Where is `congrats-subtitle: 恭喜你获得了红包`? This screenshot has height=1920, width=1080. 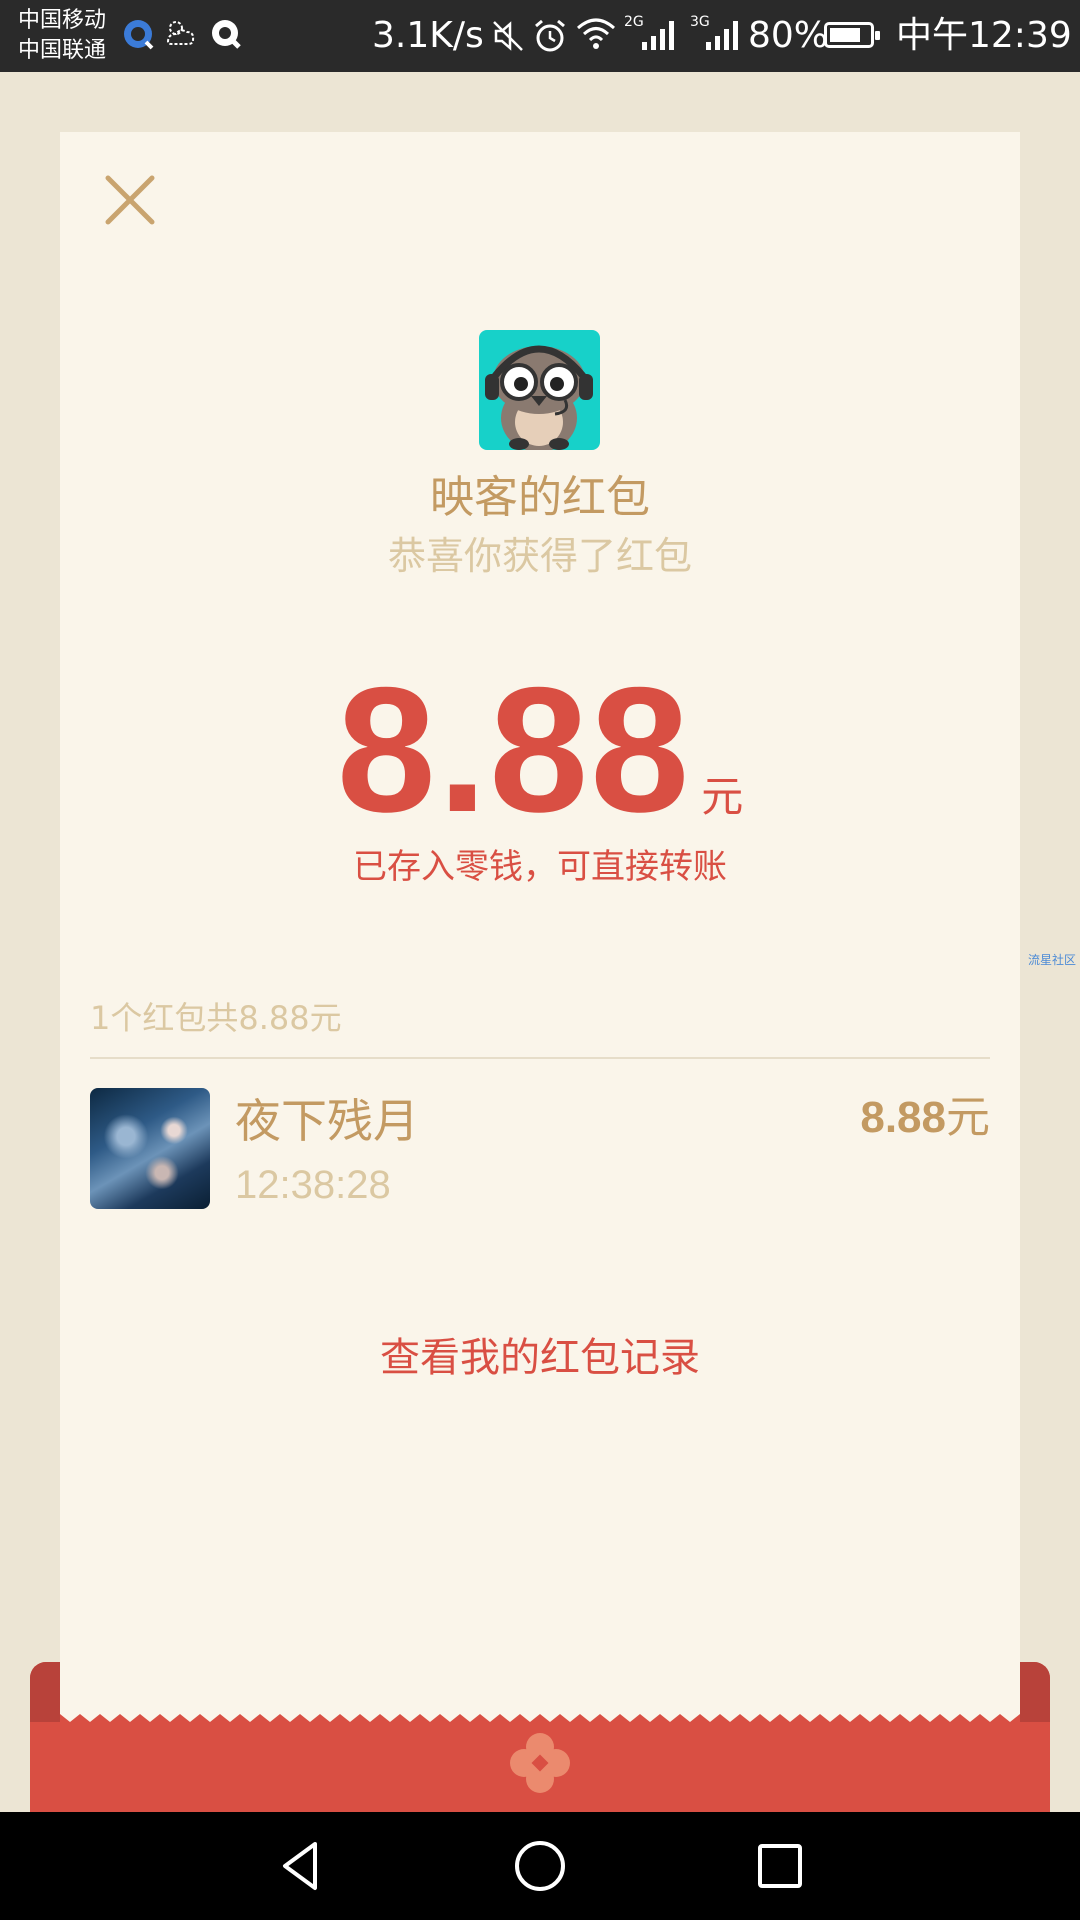 congrats-subtitle: 恭喜你获得了红包 is located at coordinates (539, 556).